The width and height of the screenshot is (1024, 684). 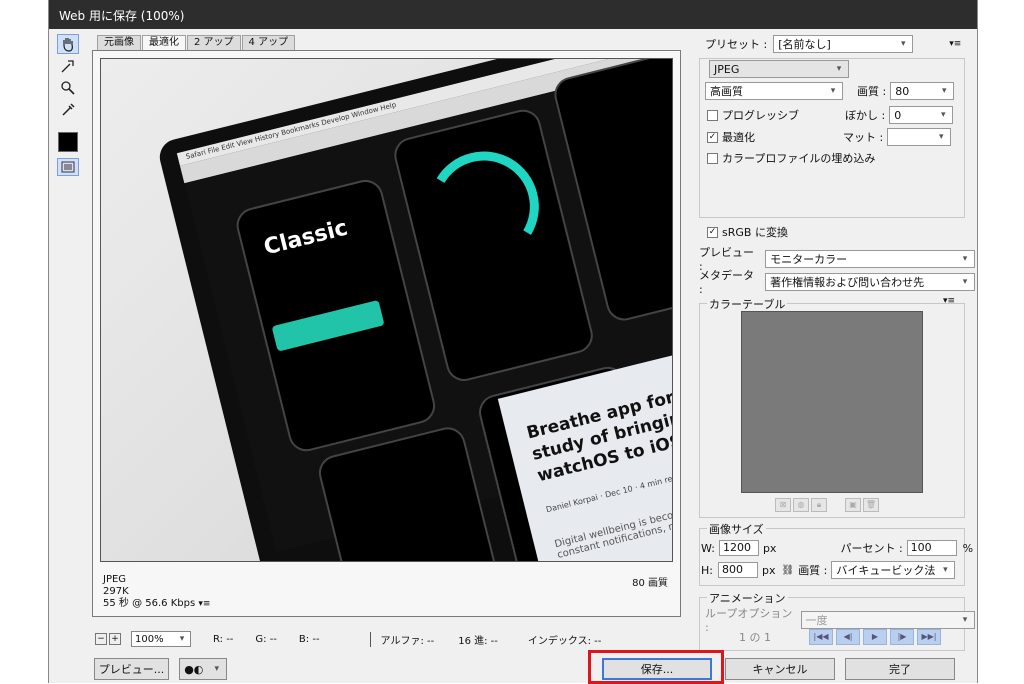 I want to click on zoom-tool, so click(x=68, y=88).